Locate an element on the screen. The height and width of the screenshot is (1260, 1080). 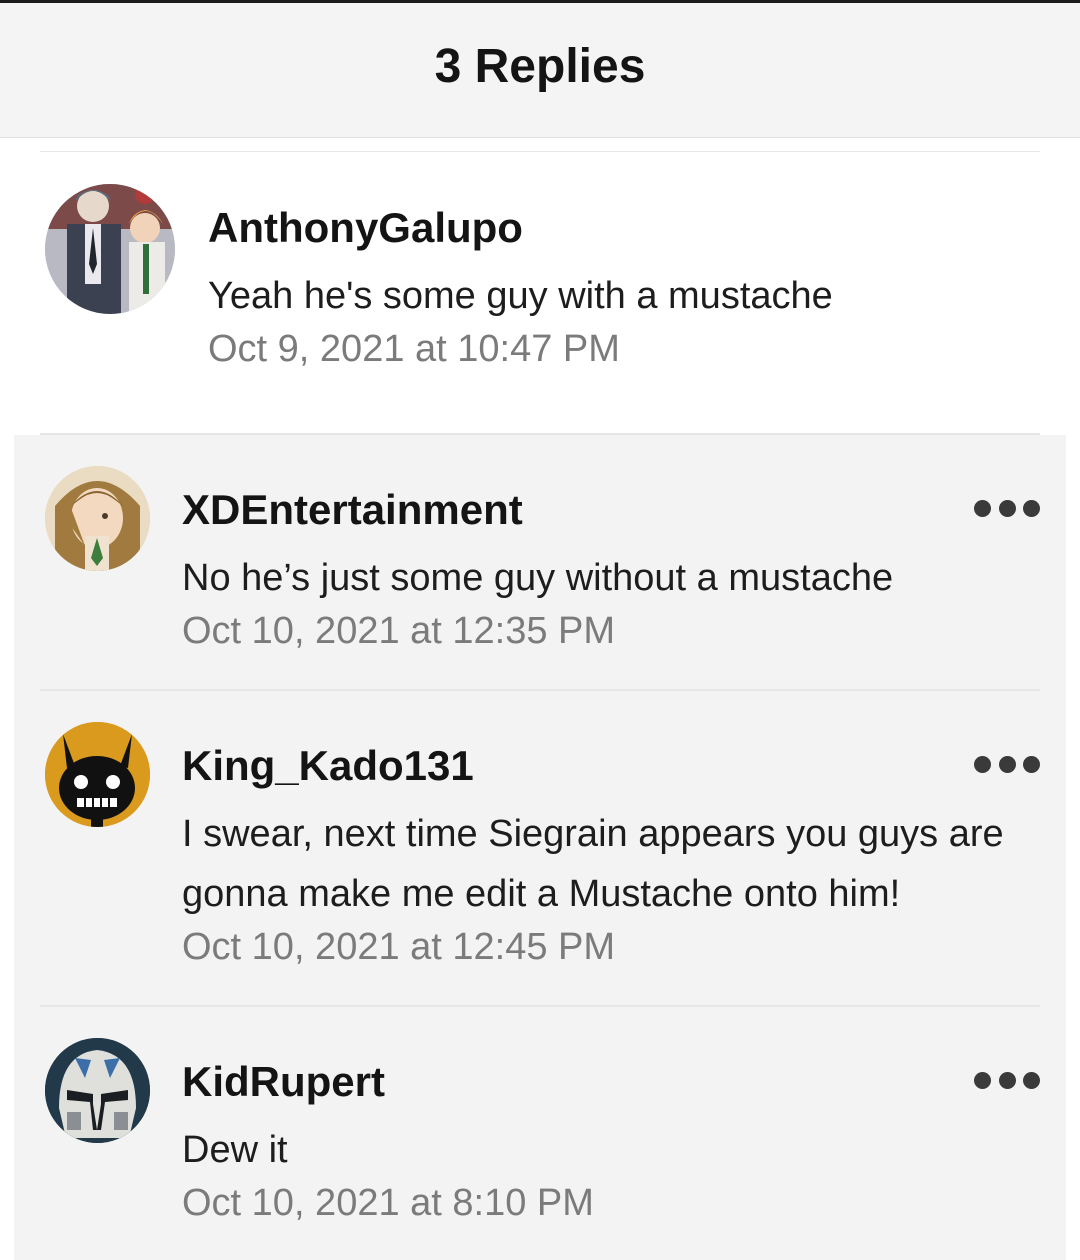
reply-timestamp: Oct 10, 2021 at 8:10 PM is located at coordinates (388, 1203).